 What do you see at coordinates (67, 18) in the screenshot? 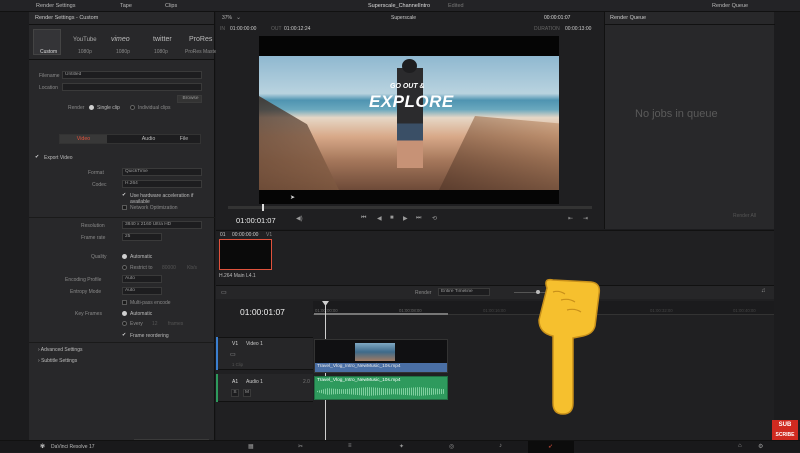
I see `panel-title: Render Settings - Custom` at bounding box center [67, 18].